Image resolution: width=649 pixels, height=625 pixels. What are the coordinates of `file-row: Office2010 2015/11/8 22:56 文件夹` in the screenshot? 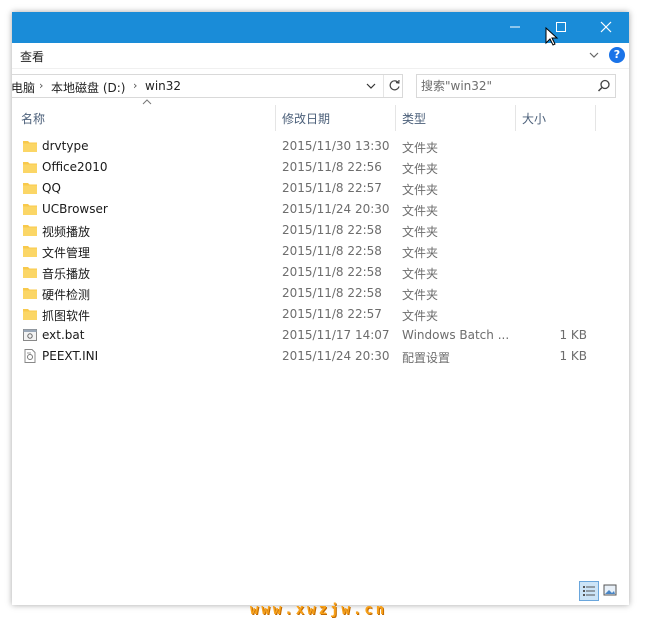 It's located at (320, 167).